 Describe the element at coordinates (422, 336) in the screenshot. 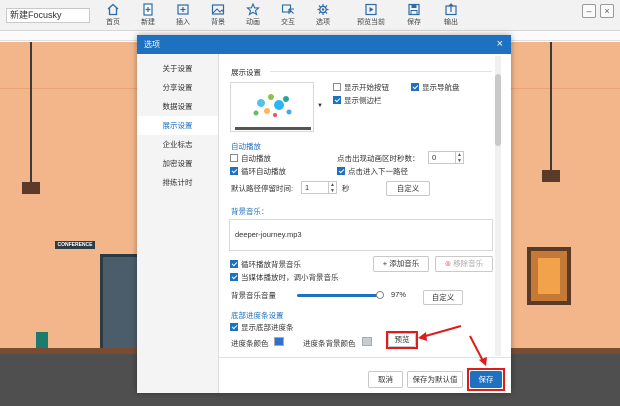

I see `arrow-head-preview` at that location.